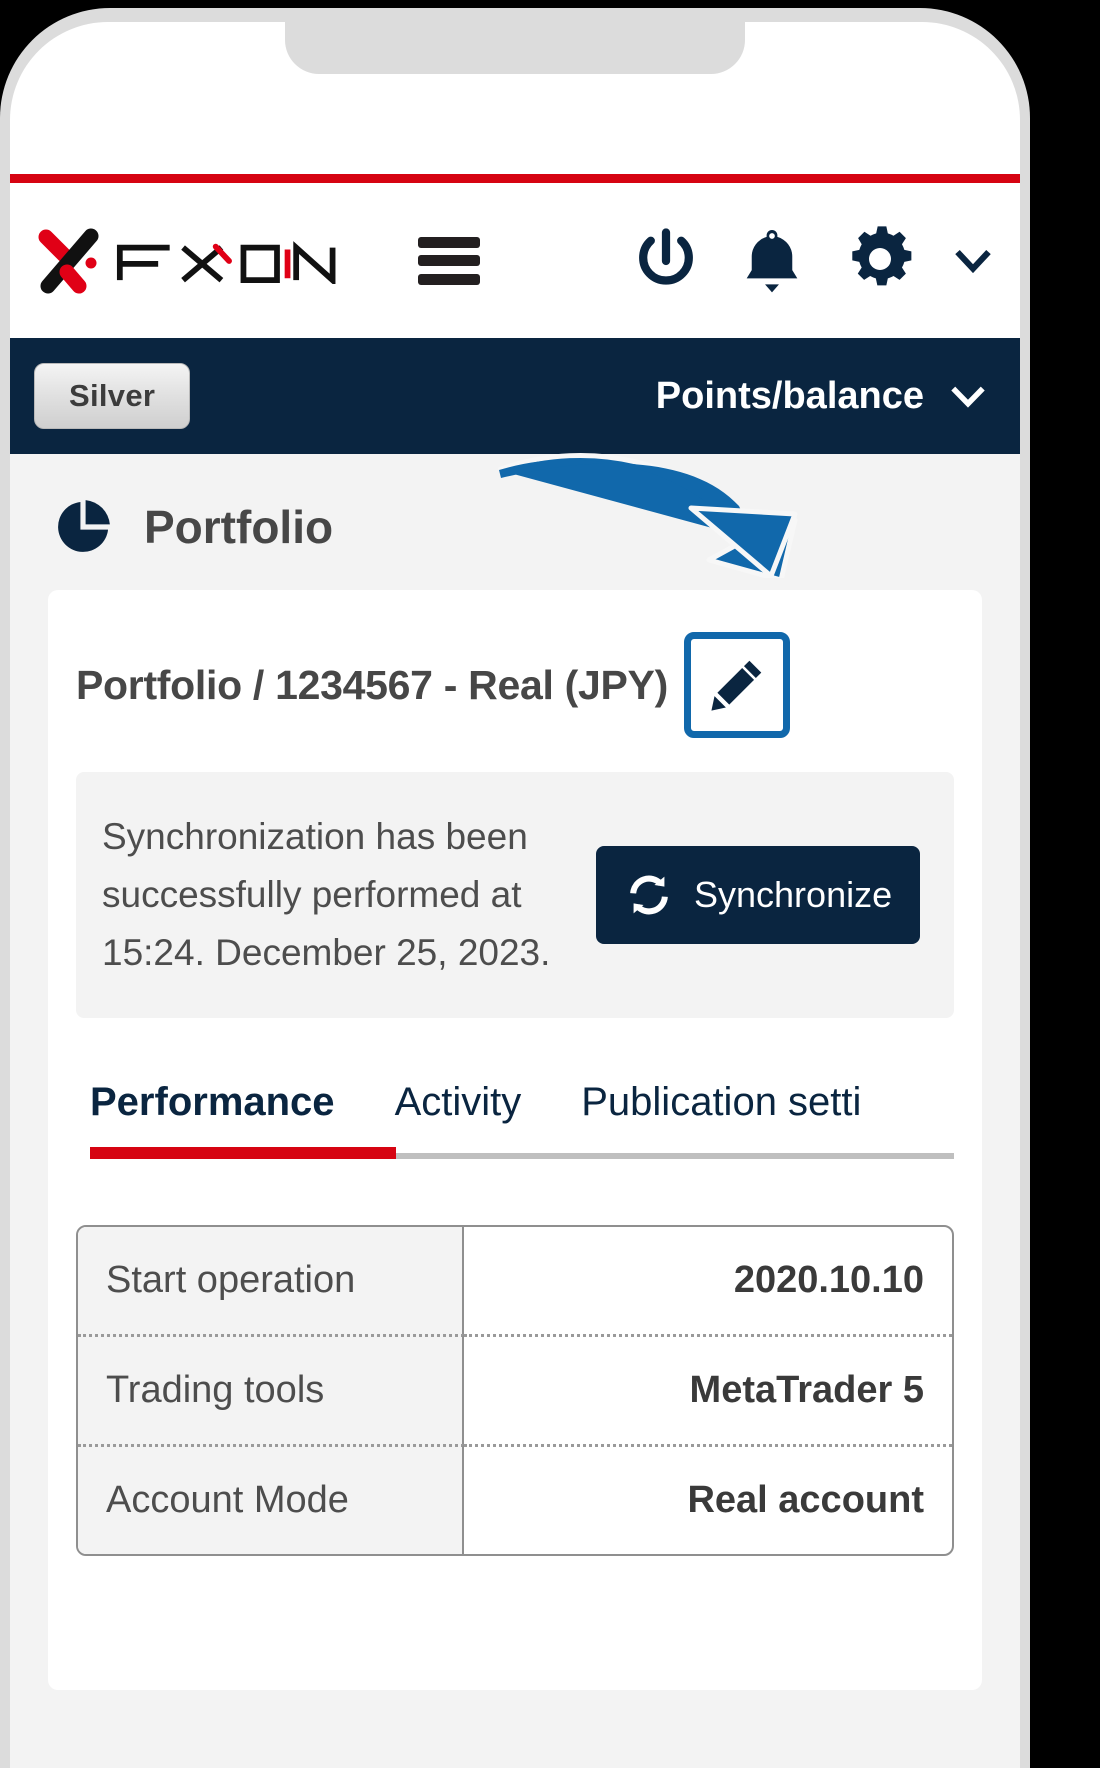 The image size is (1100, 1768). What do you see at coordinates (828, 1280) in the screenshot?
I see `table-row-value: 2020.10.10` at bounding box center [828, 1280].